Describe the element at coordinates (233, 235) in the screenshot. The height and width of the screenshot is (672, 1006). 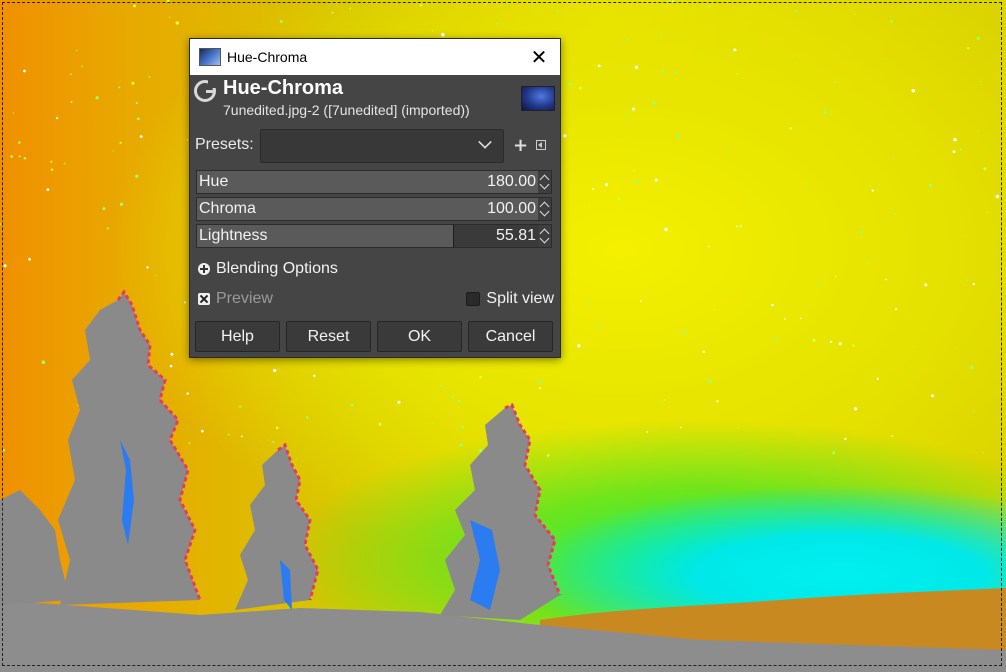
I see `slider-label: Lightness` at that location.